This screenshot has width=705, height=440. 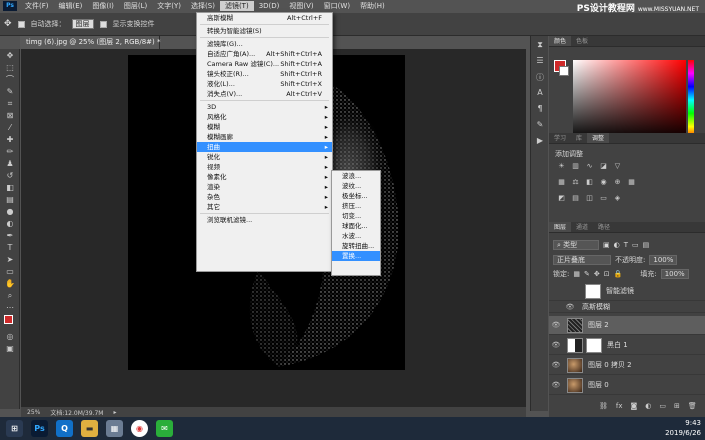 I want to click on levels-icon: ▥, so click(x=575, y=166).